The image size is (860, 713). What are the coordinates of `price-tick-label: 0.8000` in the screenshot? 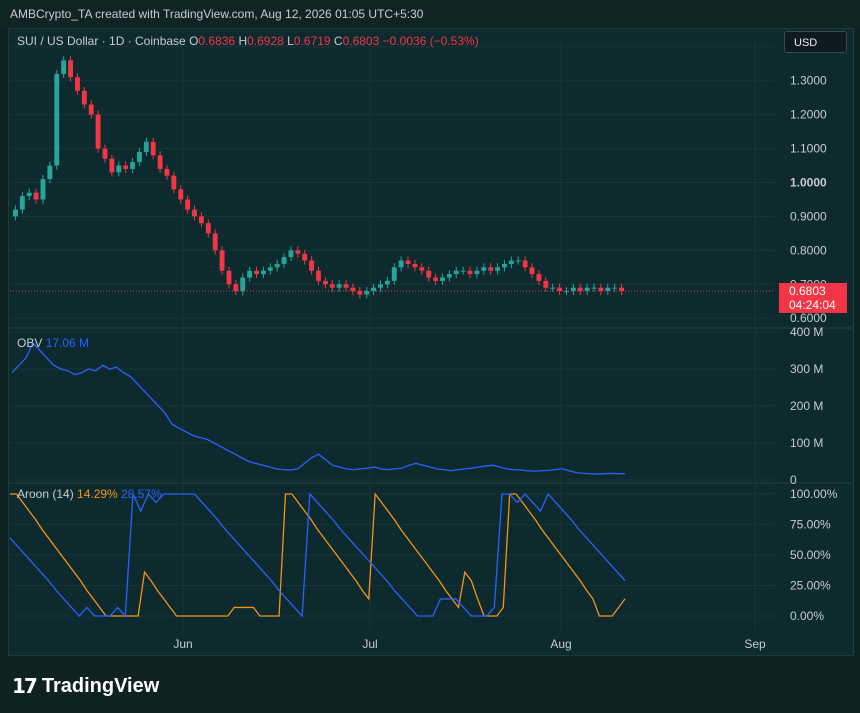 It's located at (808, 250).